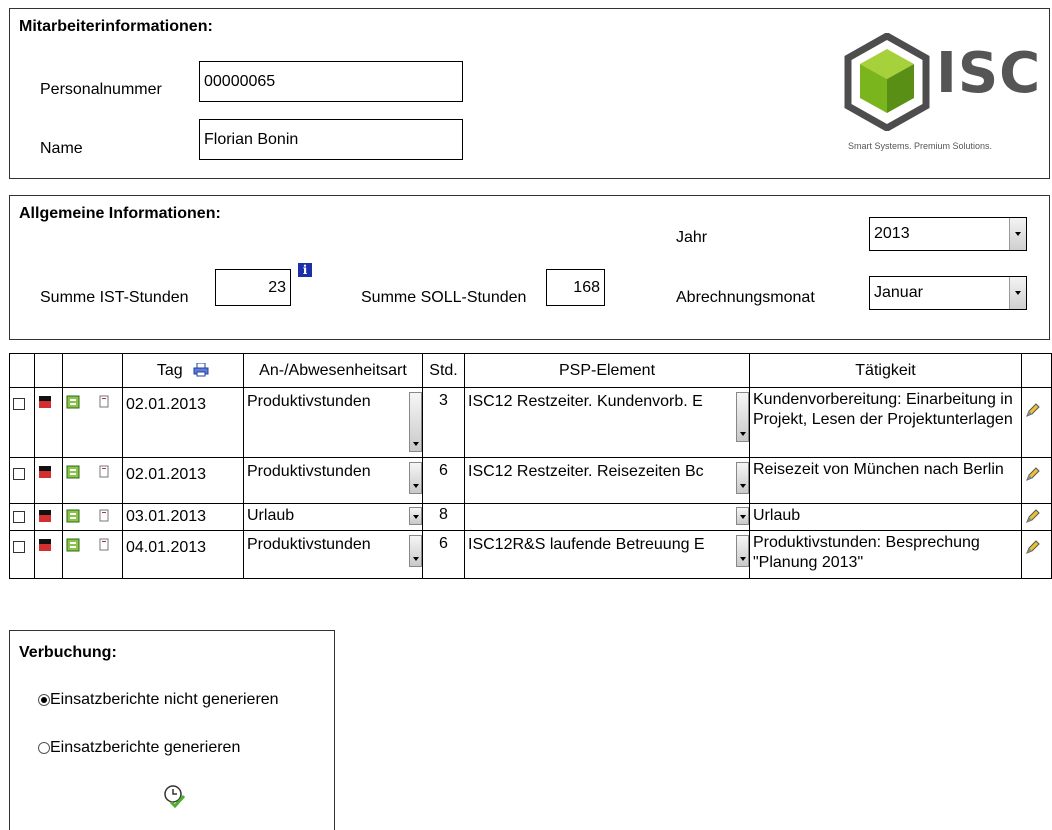  What do you see at coordinates (585, 401) in the screenshot?
I see `row-psp-value: ISC12 Restzeiter. Kundenvorb. E` at bounding box center [585, 401].